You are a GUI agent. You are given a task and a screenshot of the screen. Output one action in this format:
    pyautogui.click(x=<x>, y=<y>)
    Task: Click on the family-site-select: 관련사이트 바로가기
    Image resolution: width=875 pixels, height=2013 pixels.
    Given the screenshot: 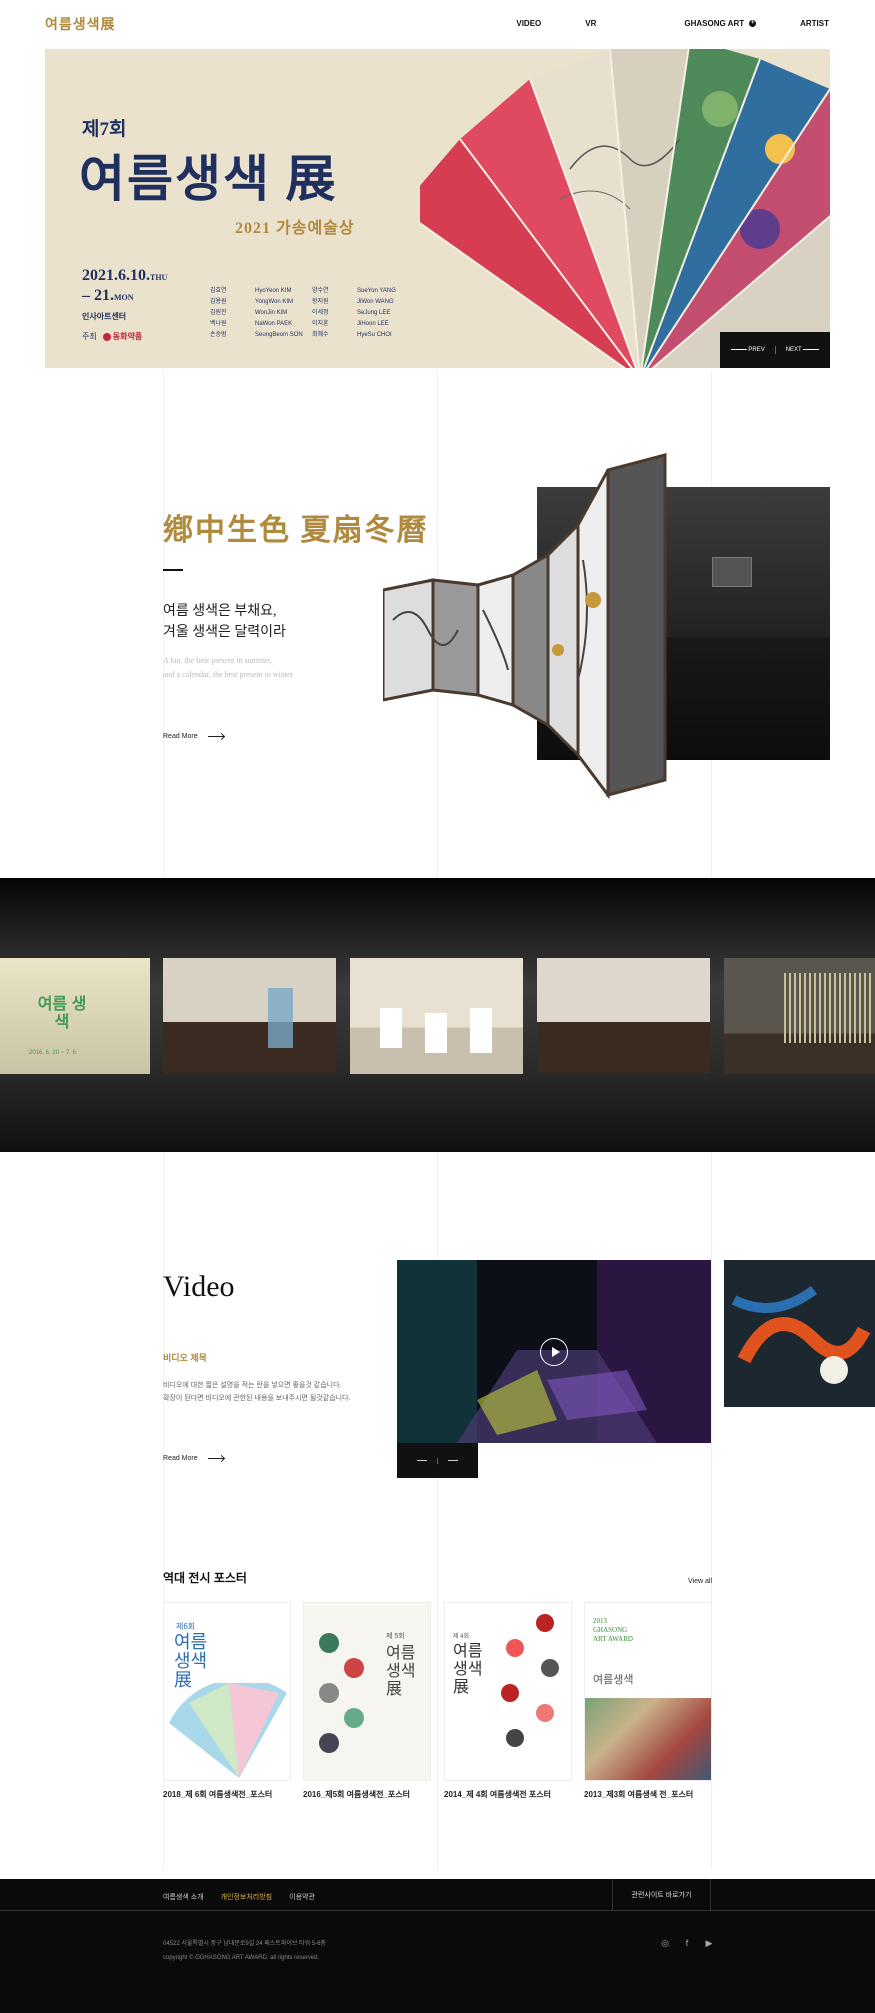 What is the action you would take?
    pyautogui.click(x=661, y=1895)
    